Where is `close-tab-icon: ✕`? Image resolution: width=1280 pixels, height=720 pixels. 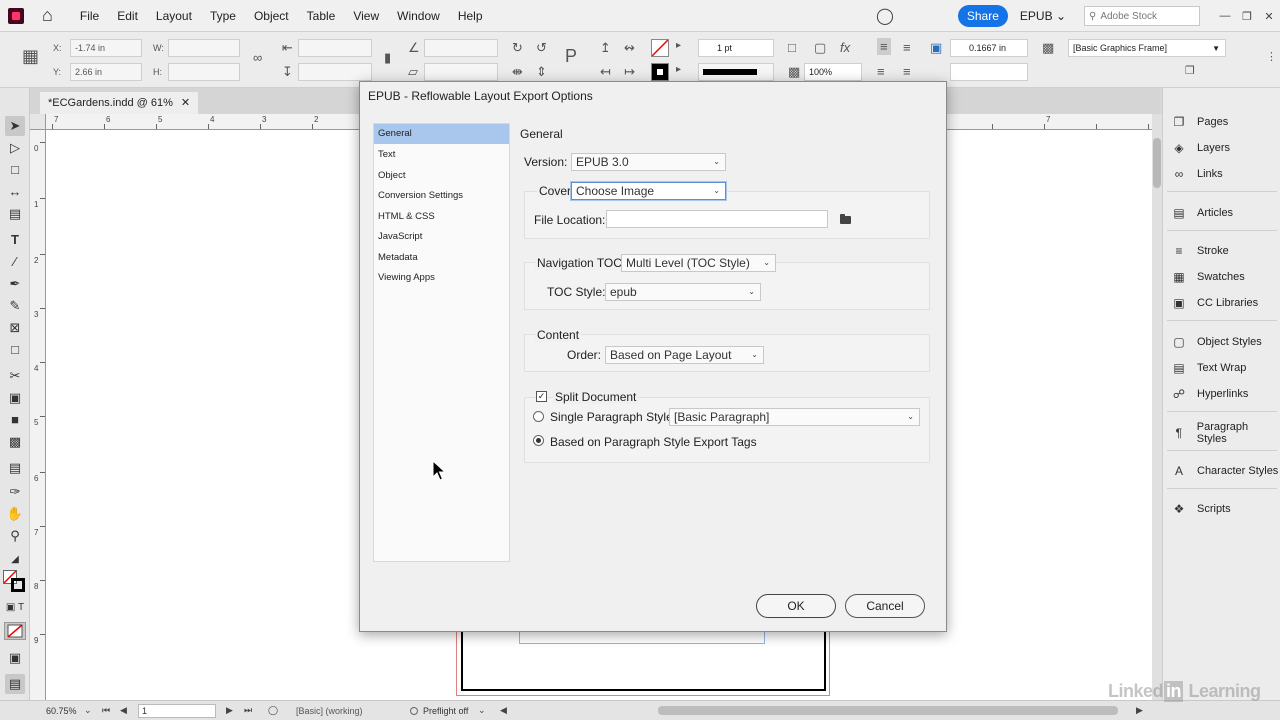
close-tab-icon: ✕ is located at coordinates (185, 103).